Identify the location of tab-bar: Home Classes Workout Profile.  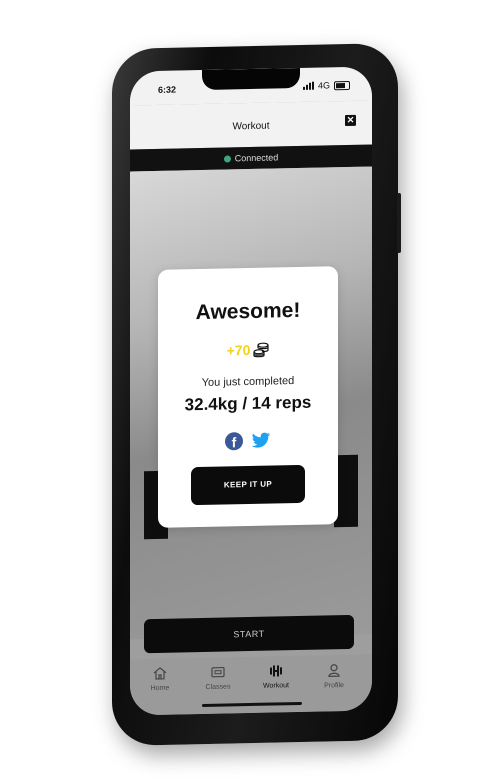
(251, 685).